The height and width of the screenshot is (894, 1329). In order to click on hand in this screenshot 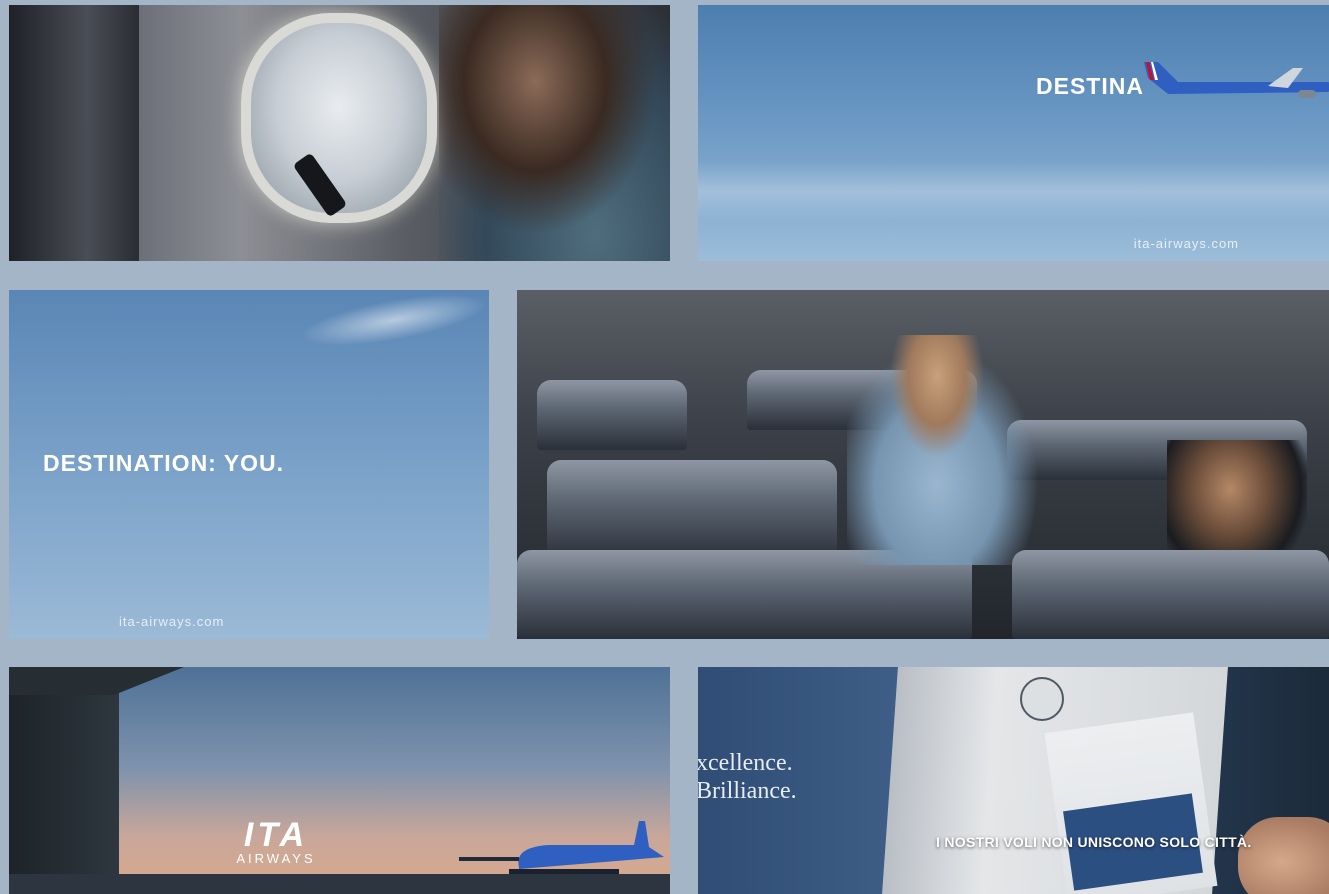, I will do `click(1283, 855)`.